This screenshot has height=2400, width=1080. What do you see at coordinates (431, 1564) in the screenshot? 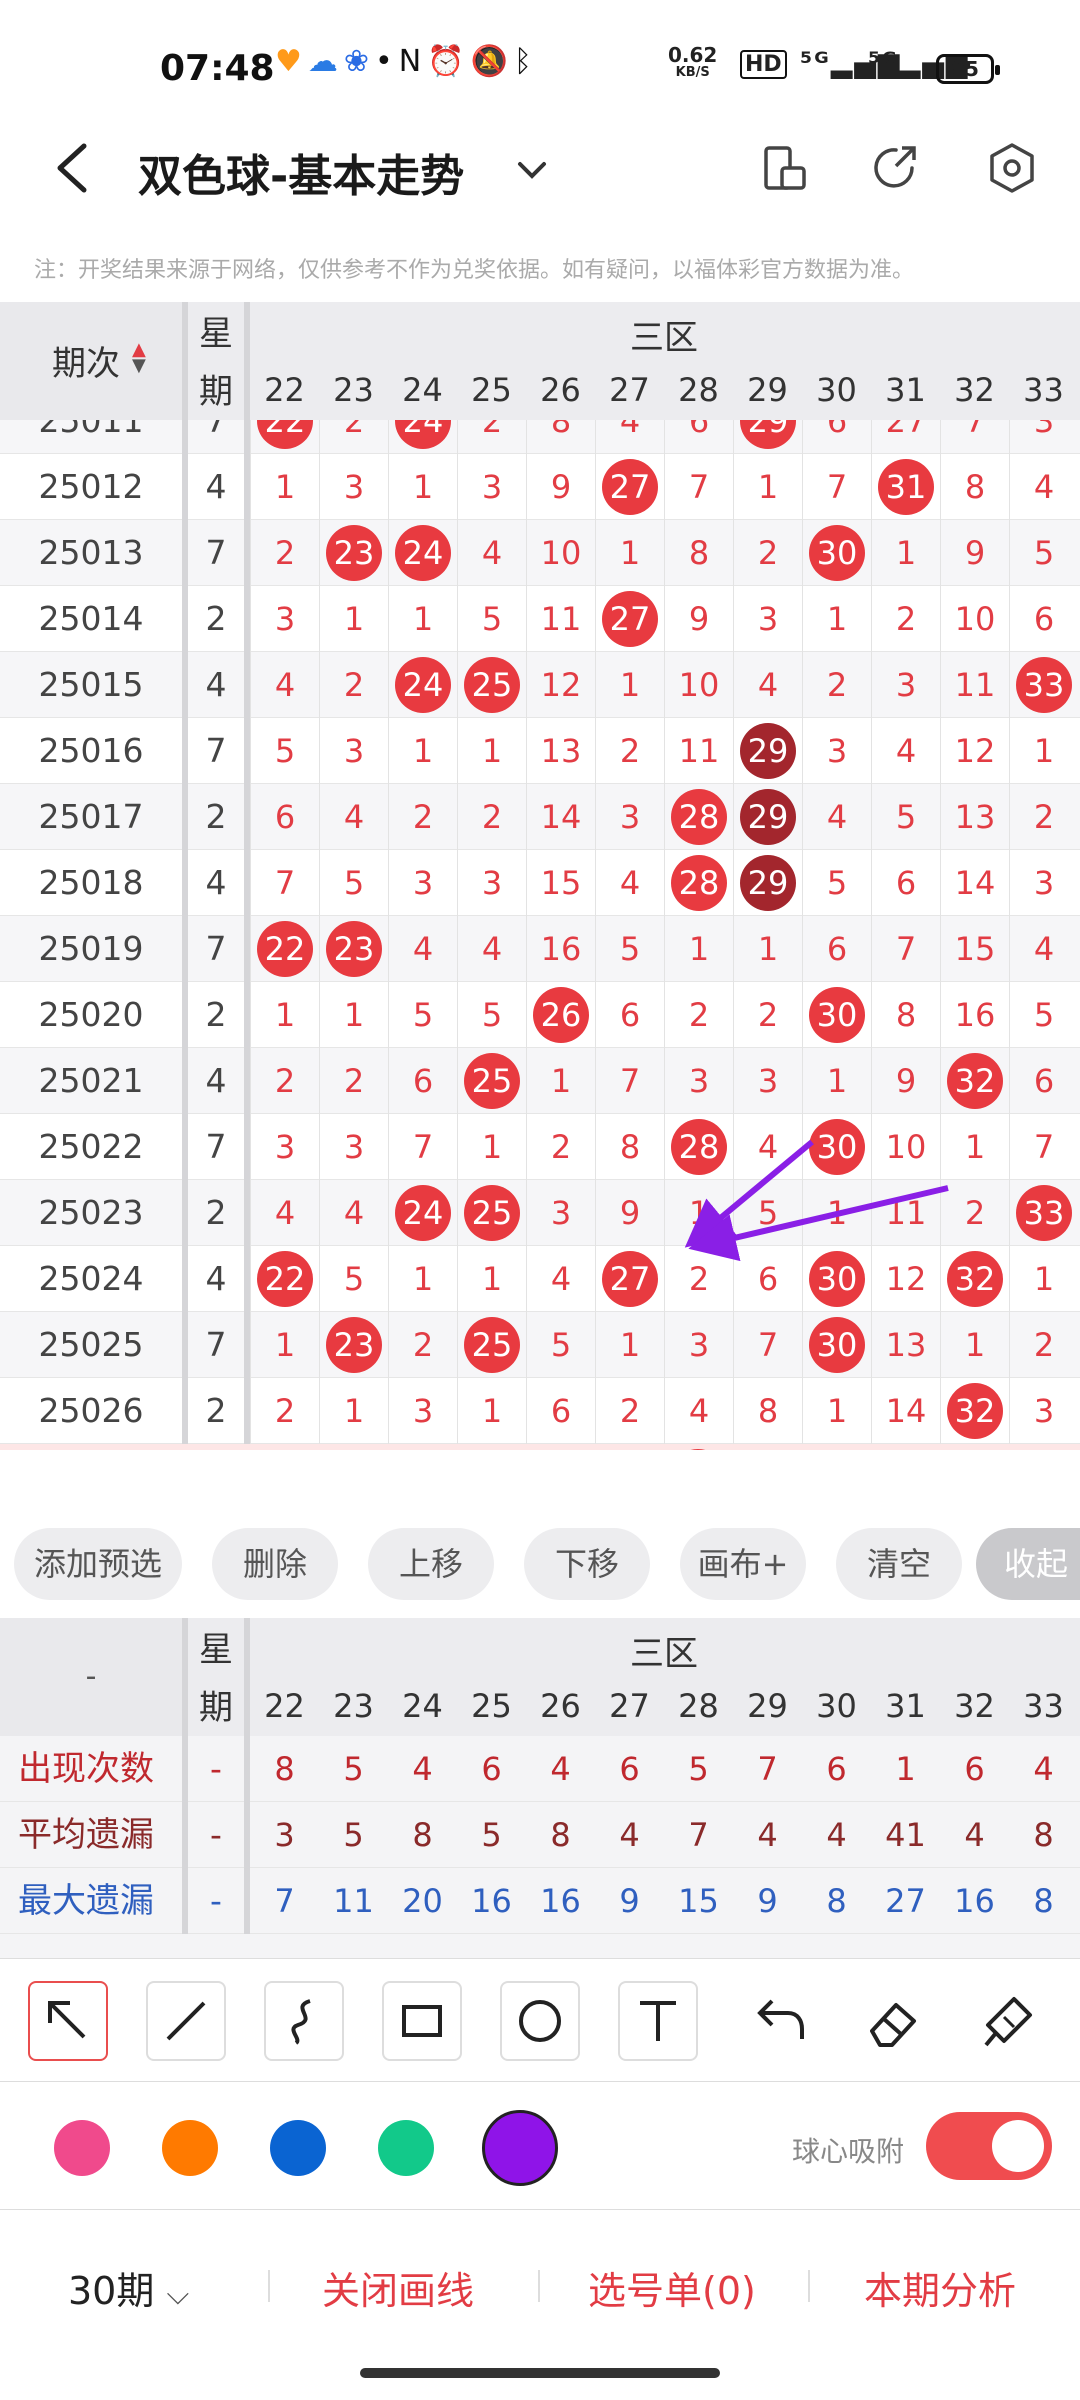
I see `action-button: 上移` at bounding box center [431, 1564].